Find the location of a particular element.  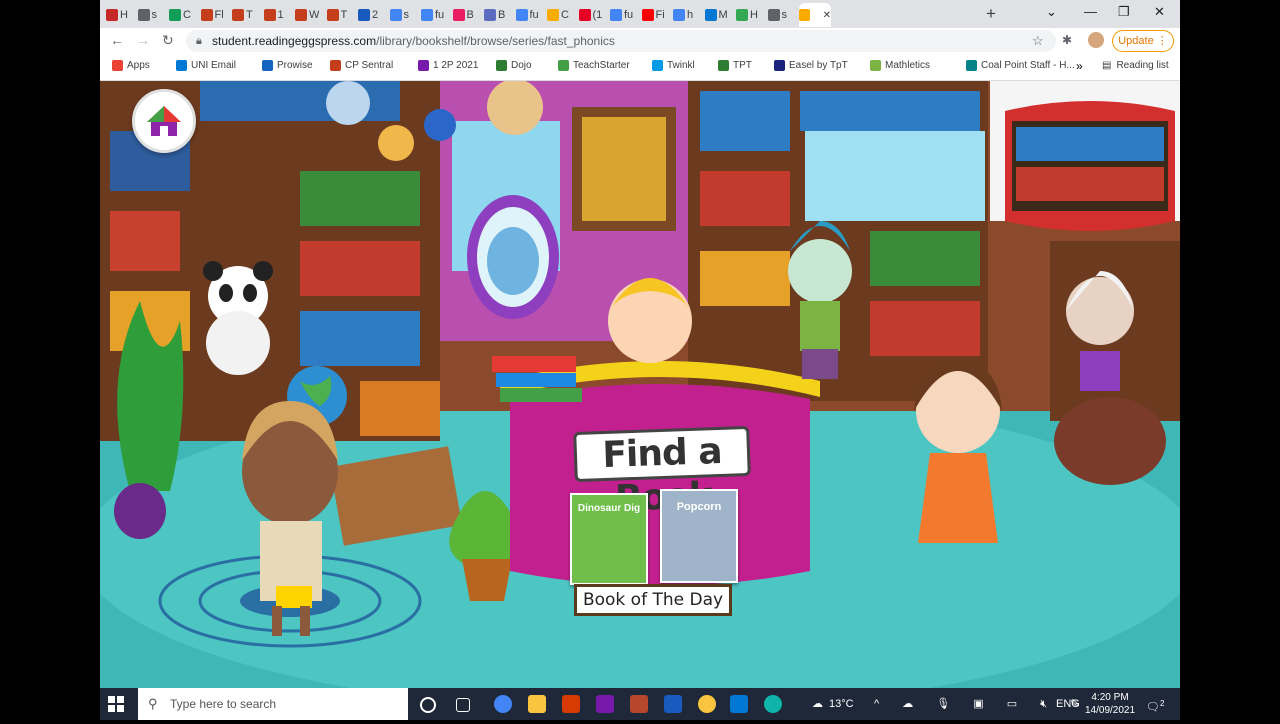

reload-icon: ↻ is located at coordinates (168, 40).